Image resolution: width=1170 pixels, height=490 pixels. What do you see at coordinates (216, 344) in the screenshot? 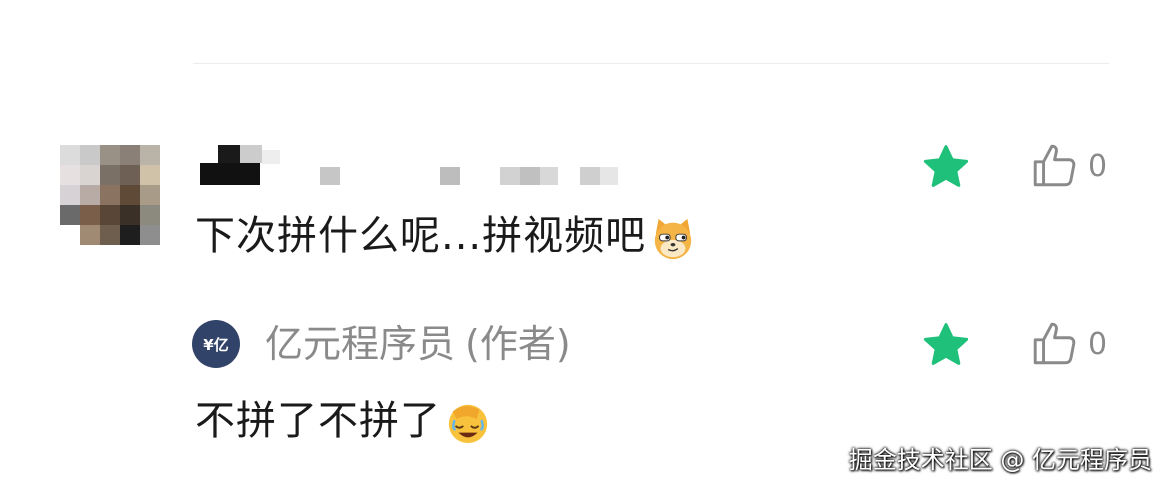
I see `author-avatar: ¥亿` at bounding box center [216, 344].